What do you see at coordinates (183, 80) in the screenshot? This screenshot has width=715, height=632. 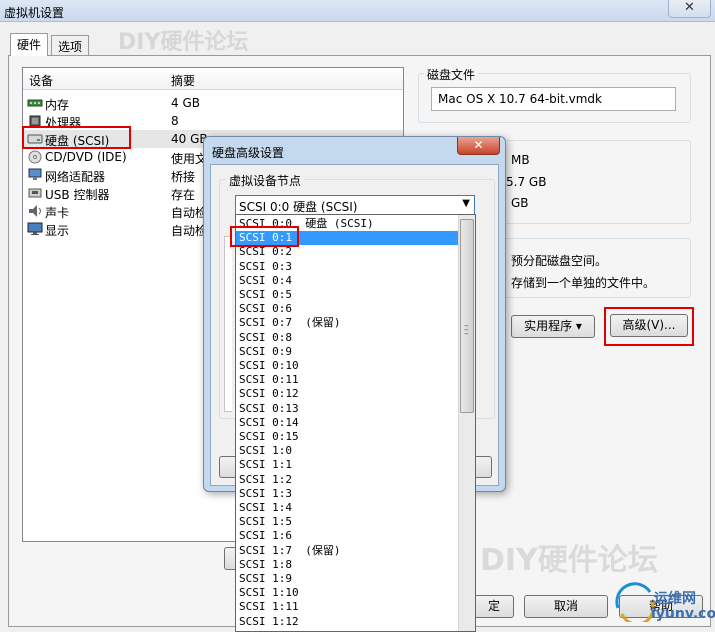 I see `column-header-summary: 摘要` at bounding box center [183, 80].